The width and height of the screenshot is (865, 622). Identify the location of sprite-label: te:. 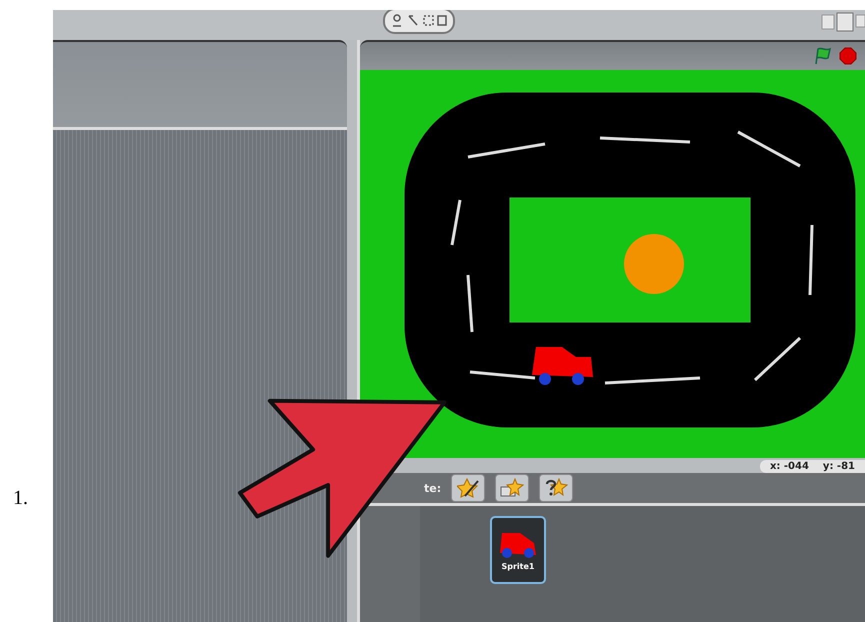
(433, 488).